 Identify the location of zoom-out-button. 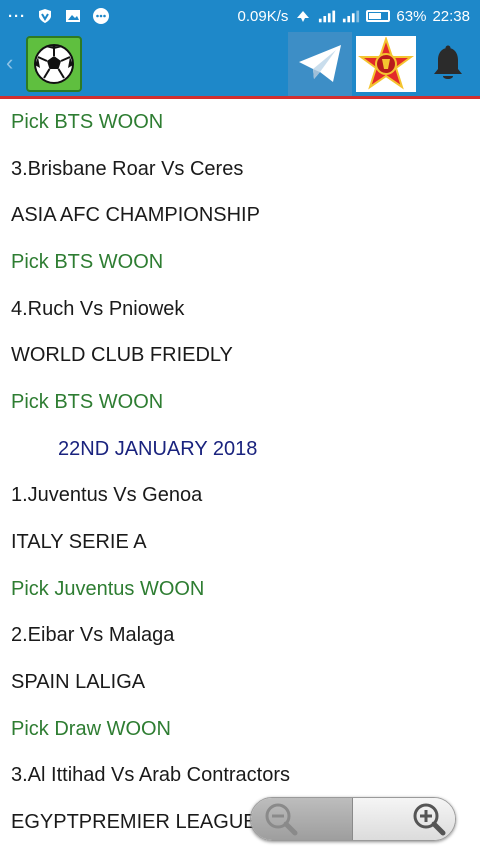
(302, 819).